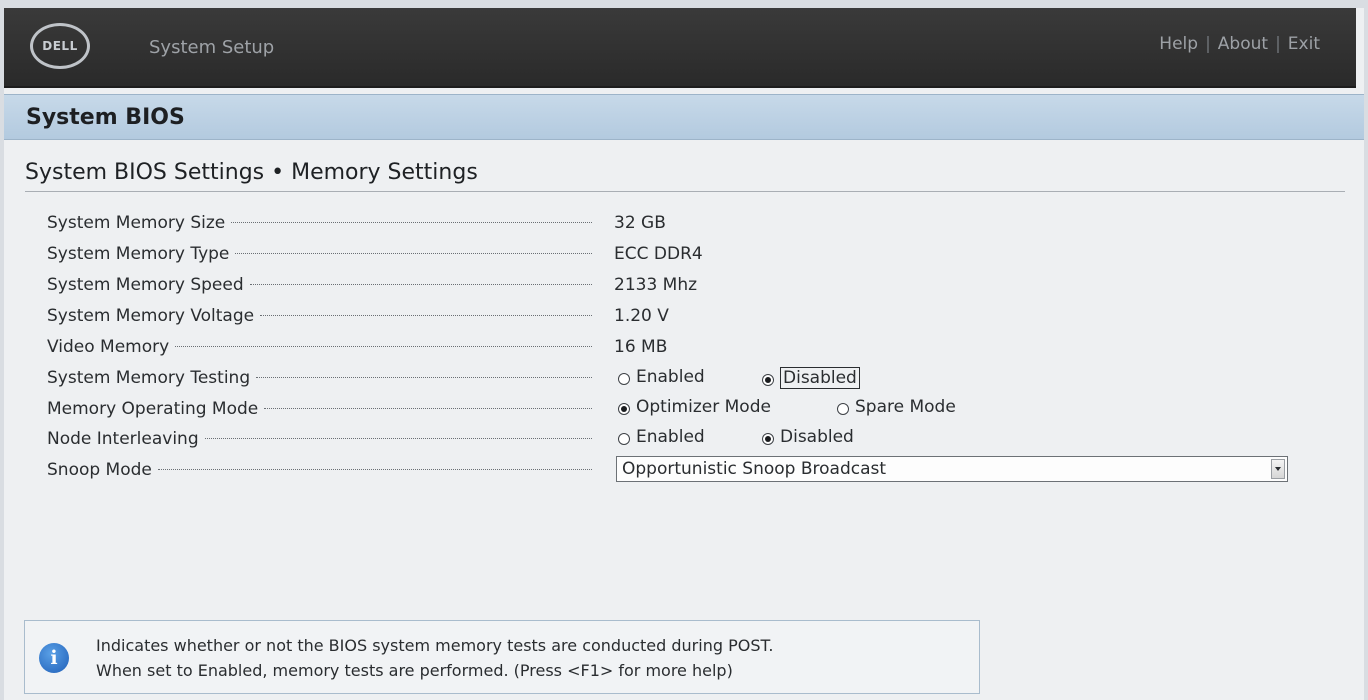 This screenshot has height=700, width=1368. What do you see at coordinates (54, 658) in the screenshot?
I see `info-icon: i` at bounding box center [54, 658].